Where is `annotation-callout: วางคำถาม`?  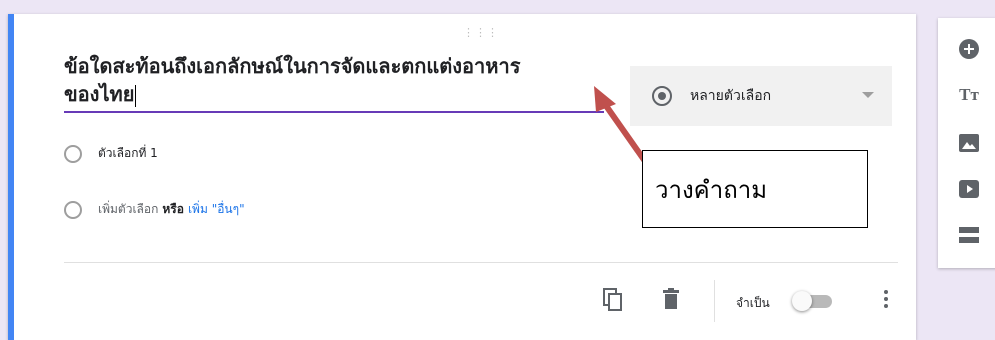
annotation-callout: วางคำถาม is located at coordinates (755, 189).